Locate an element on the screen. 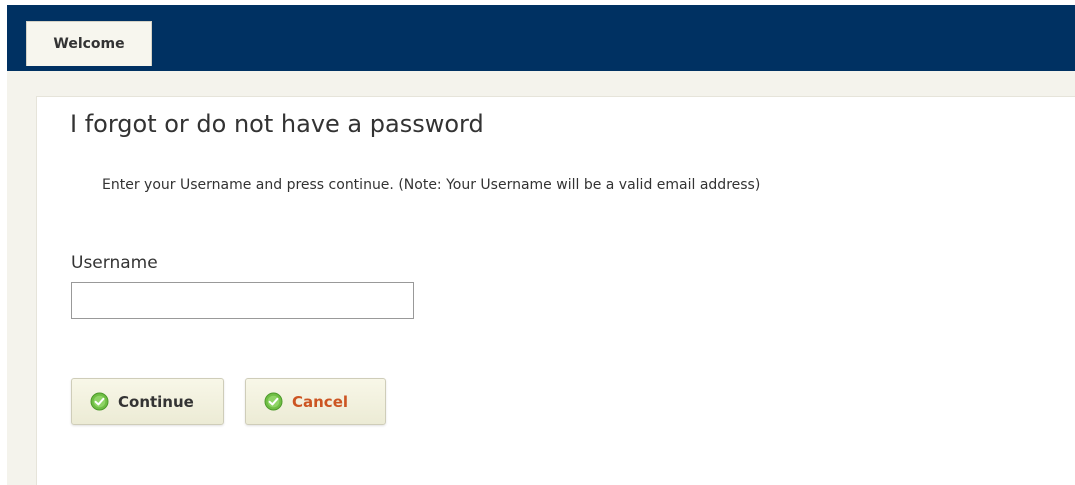 This screenshot has height=485, width=1075. continue-button: Continue is located at coordinates (147, 401).